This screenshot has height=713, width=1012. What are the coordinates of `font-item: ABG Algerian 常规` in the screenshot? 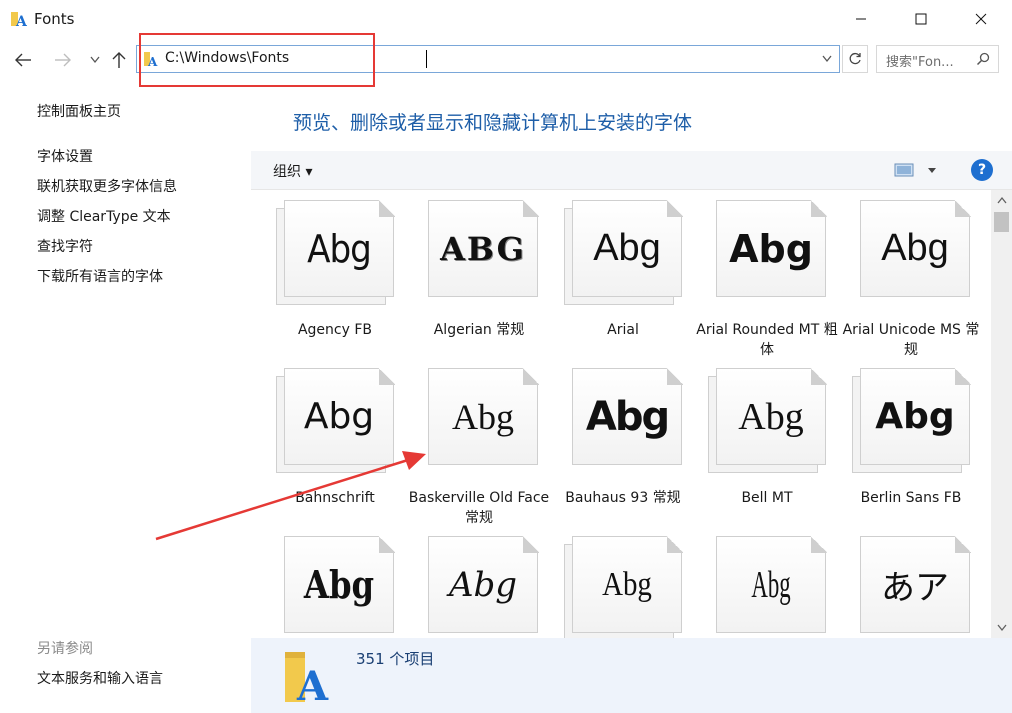 It's located at (467, 270).